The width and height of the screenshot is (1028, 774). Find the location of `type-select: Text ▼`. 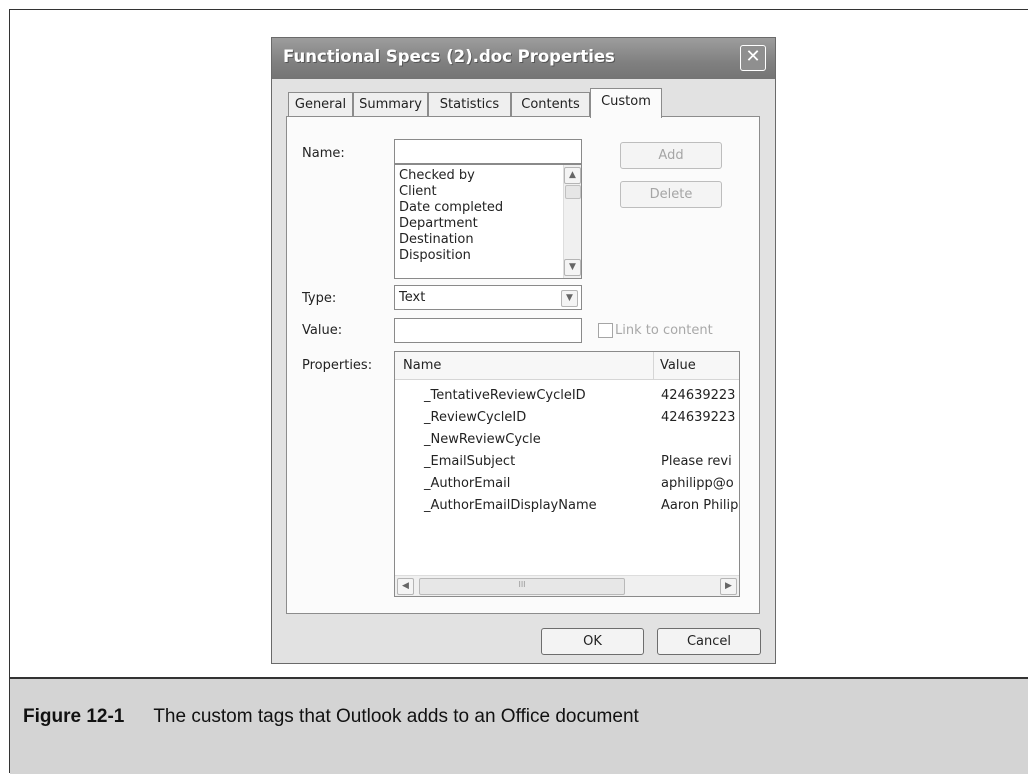

type-select: Text ▼ is located at coordinates (488, 297).